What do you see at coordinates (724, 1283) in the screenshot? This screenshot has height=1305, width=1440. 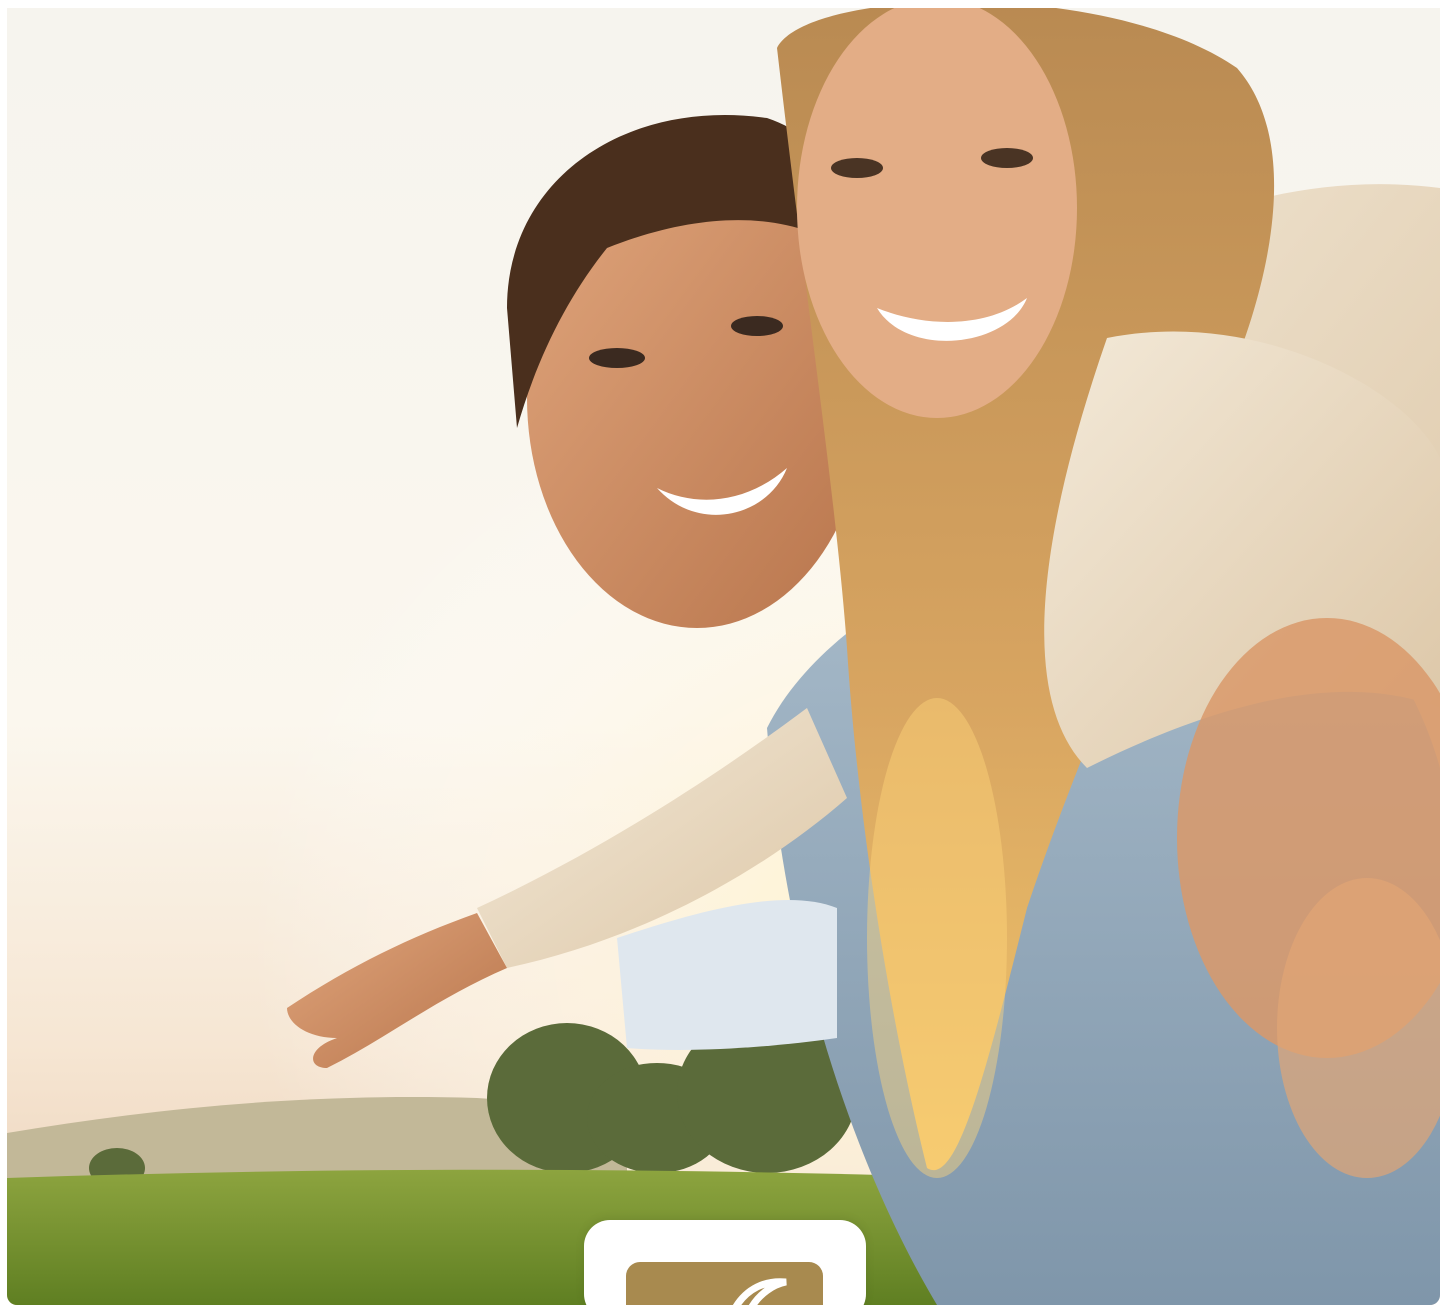 I see `logo-tile` at bounding box center [724, 1283].